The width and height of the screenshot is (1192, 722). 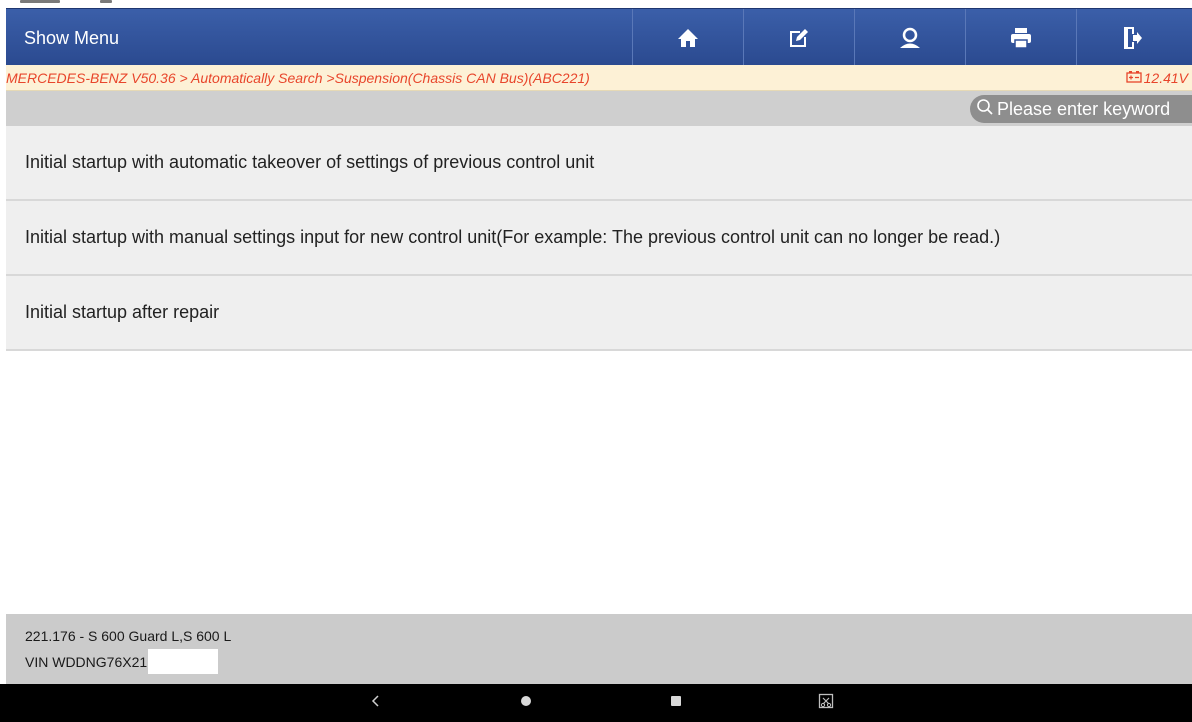 I want to click on printer-icon, so click(x=1021, y=38).